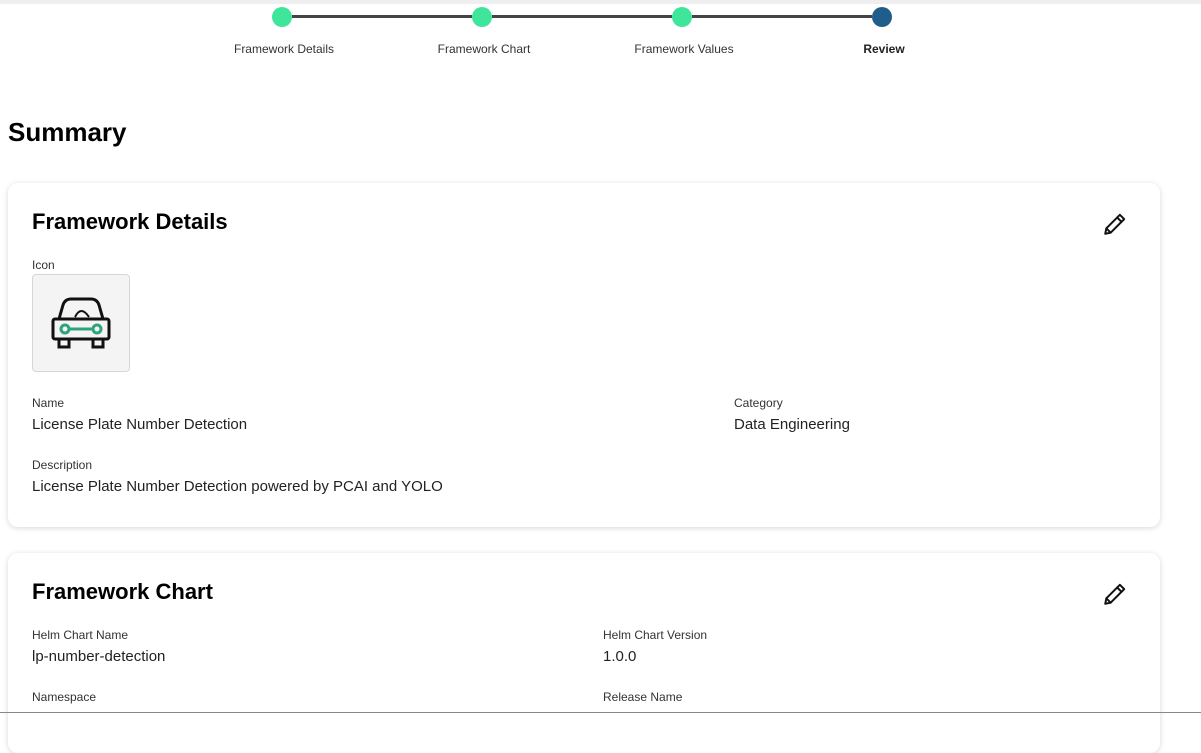 The width and height of the screenshot is (1201, 753). What do you see at coordinates (620, 656) in the screenshot?
I see `helm-chart-version-value: 1.0.0` at bounding box center [620, 656].